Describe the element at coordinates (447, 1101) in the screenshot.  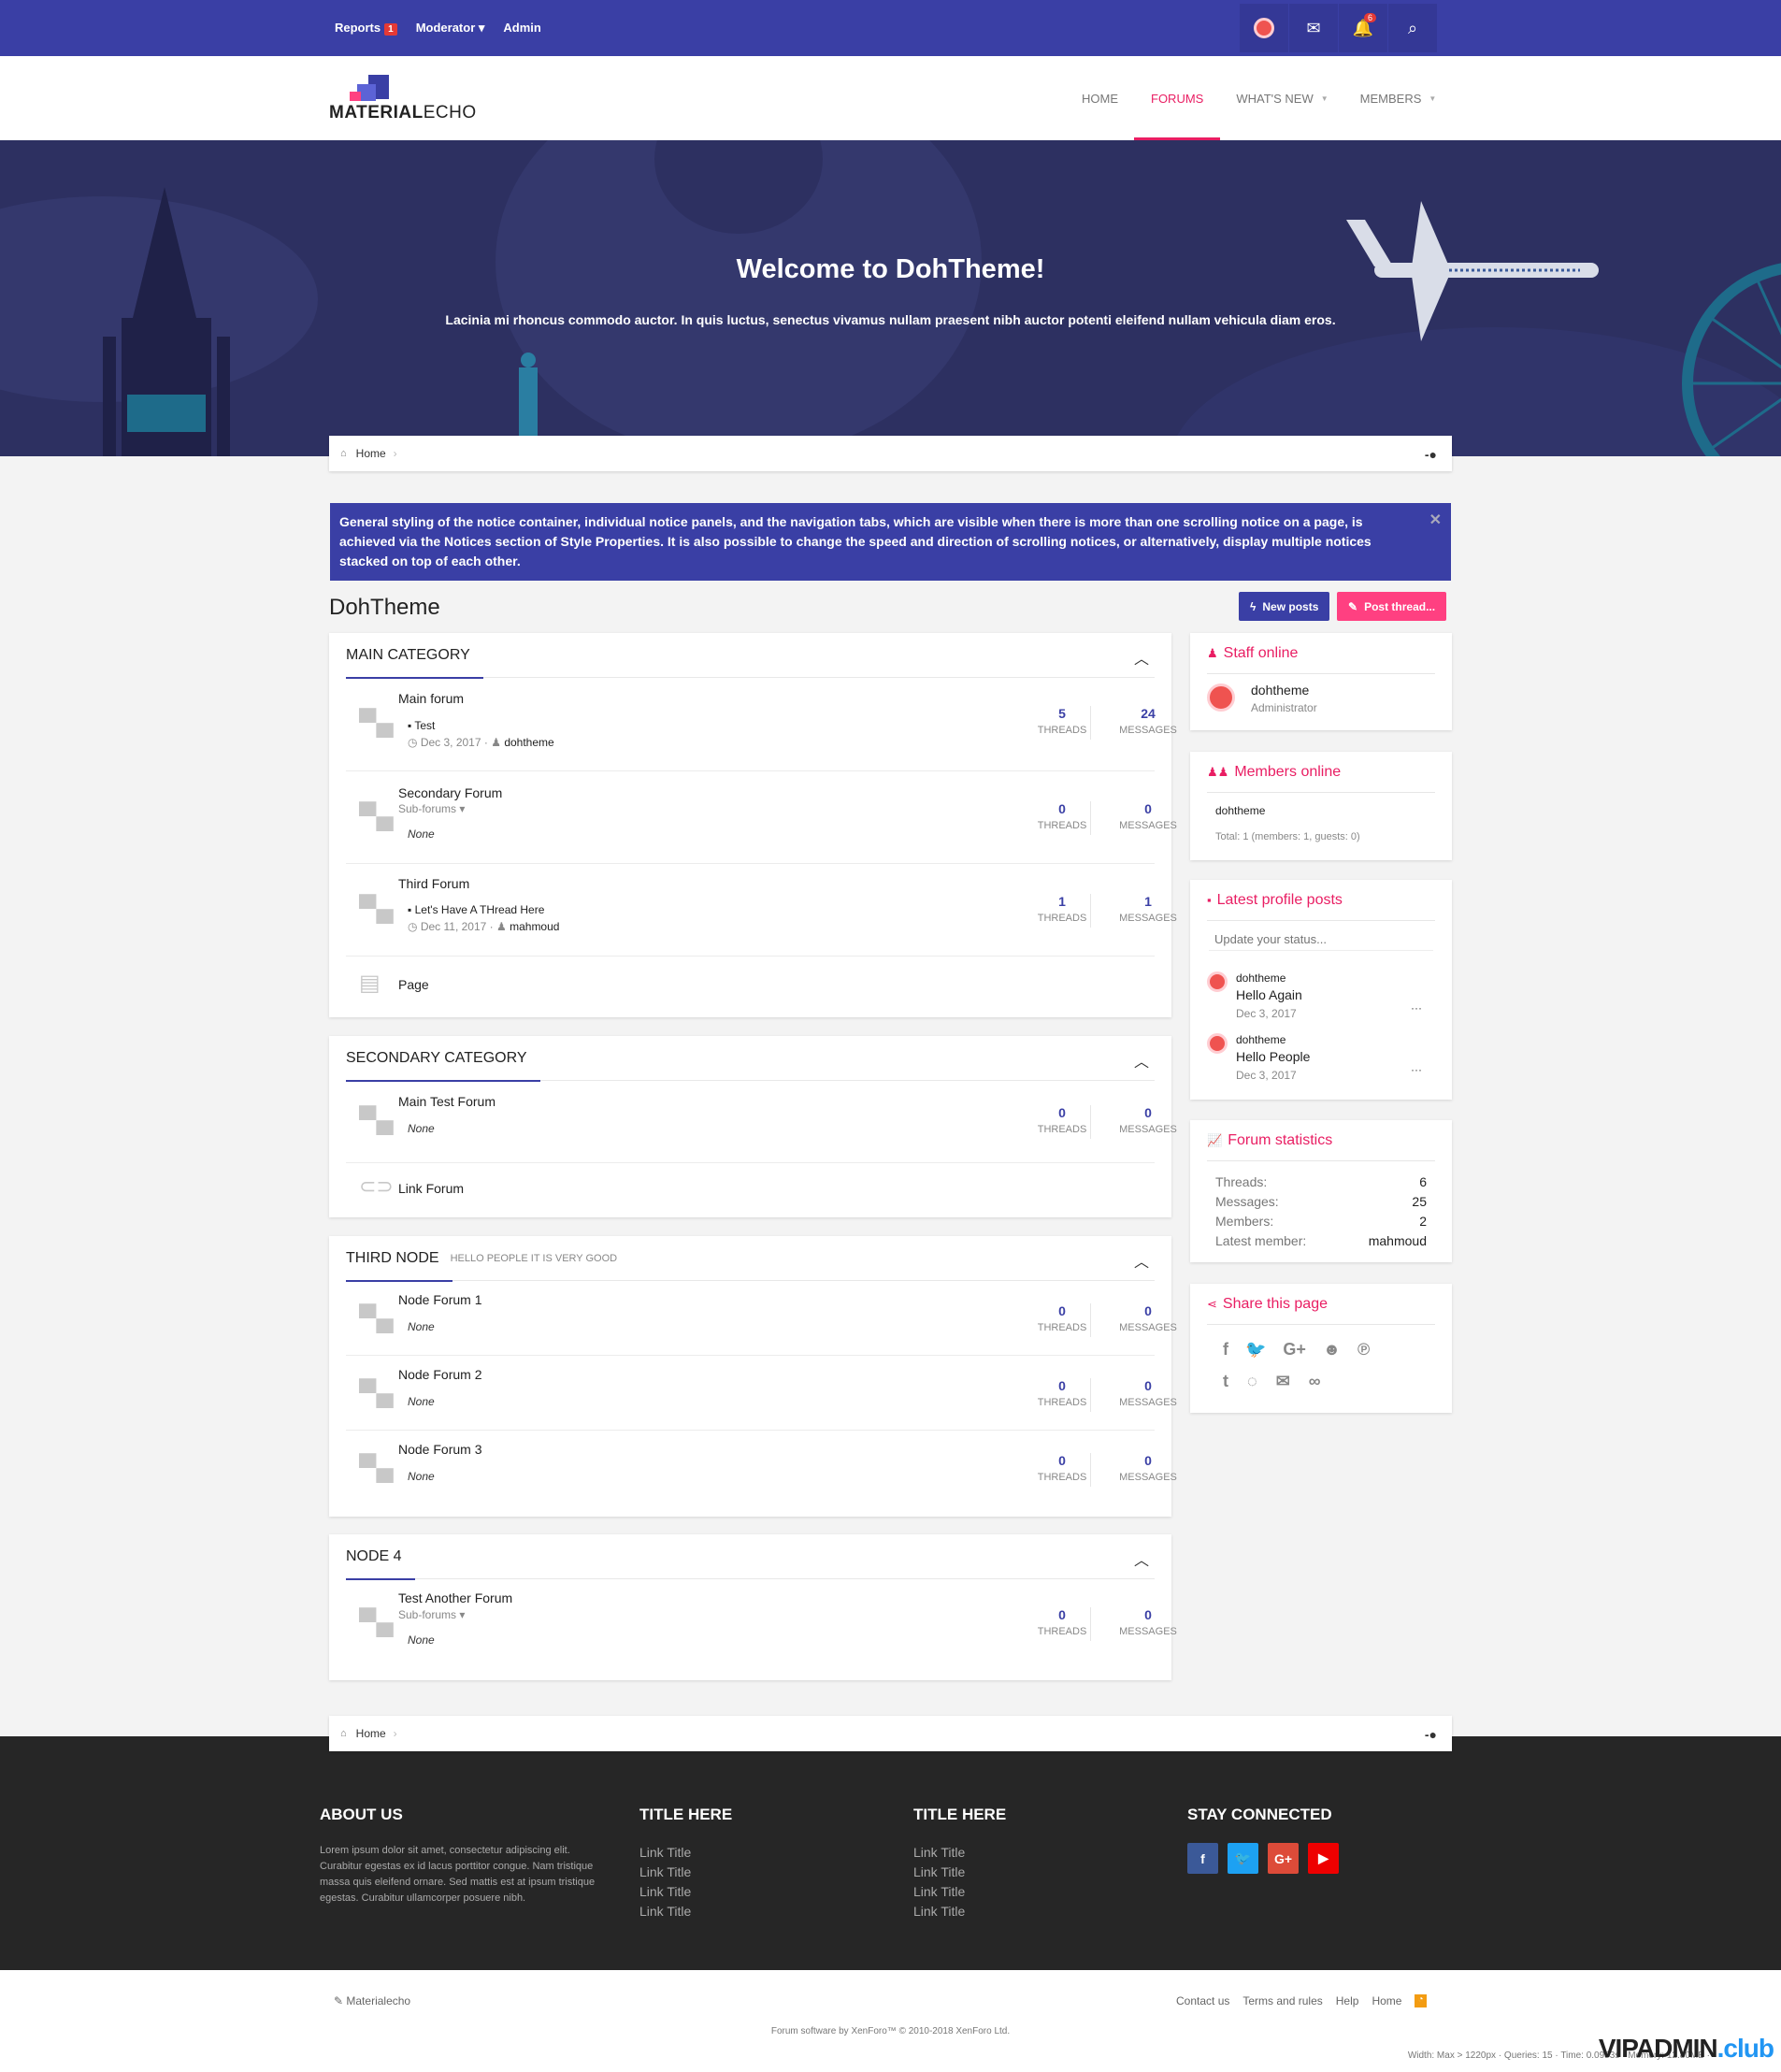
I see `node-title: Main Test Forum` at that location.